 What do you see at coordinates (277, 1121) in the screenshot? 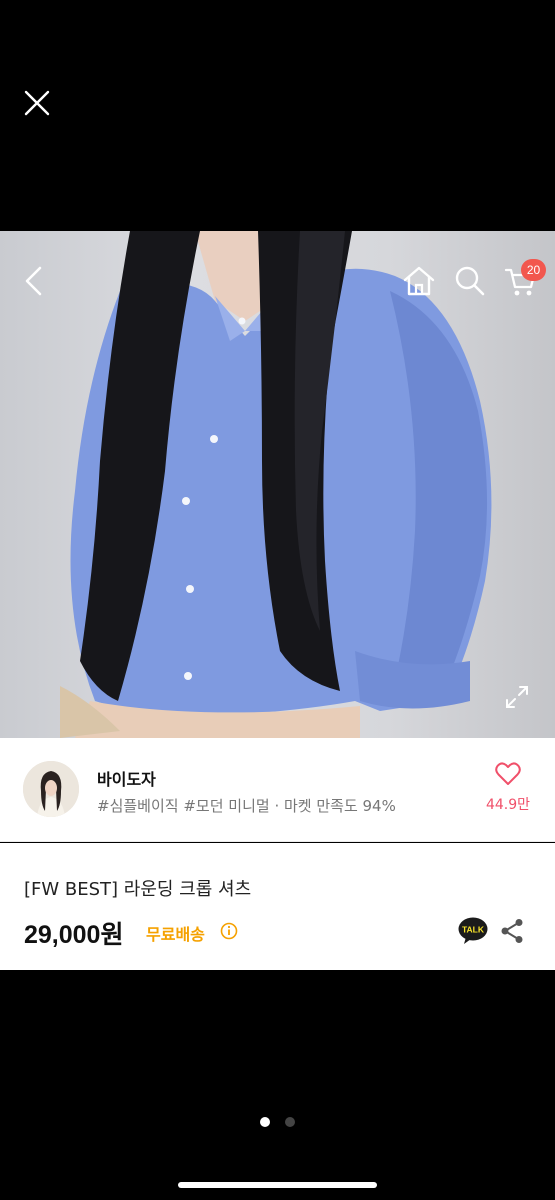
I see `page-indicator` at bounding box center [277, 1121].